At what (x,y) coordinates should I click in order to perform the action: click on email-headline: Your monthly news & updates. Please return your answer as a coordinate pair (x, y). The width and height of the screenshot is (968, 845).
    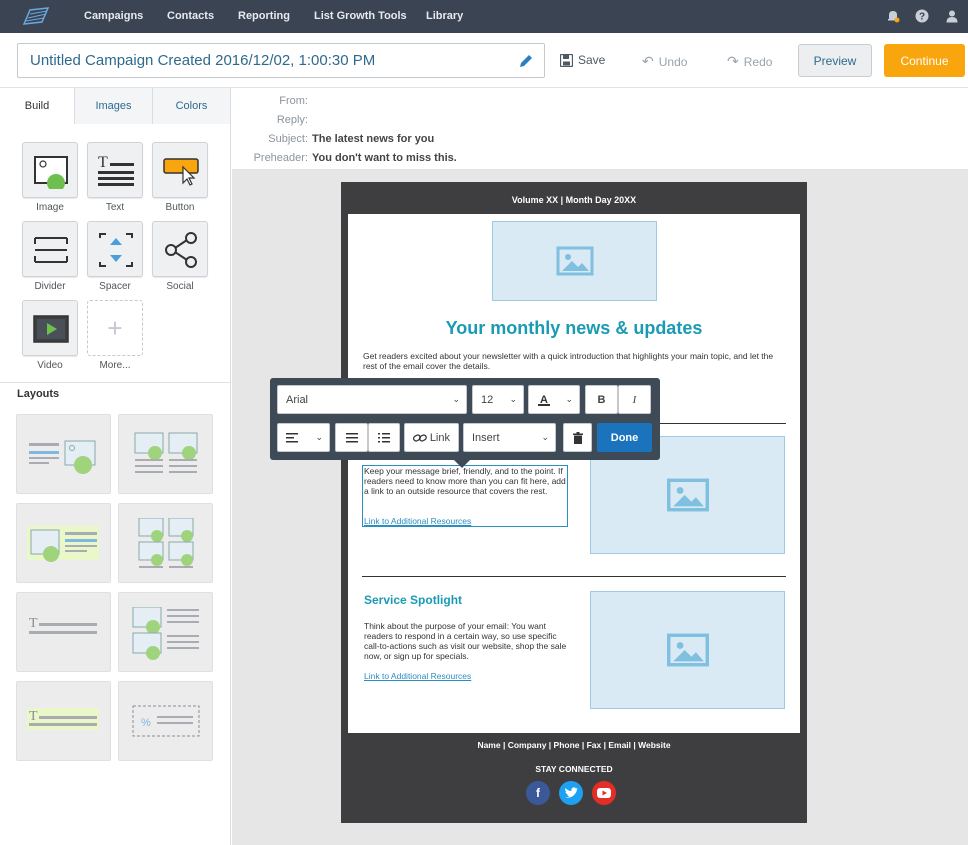
    Looking at the image, I should click on (574, 328).